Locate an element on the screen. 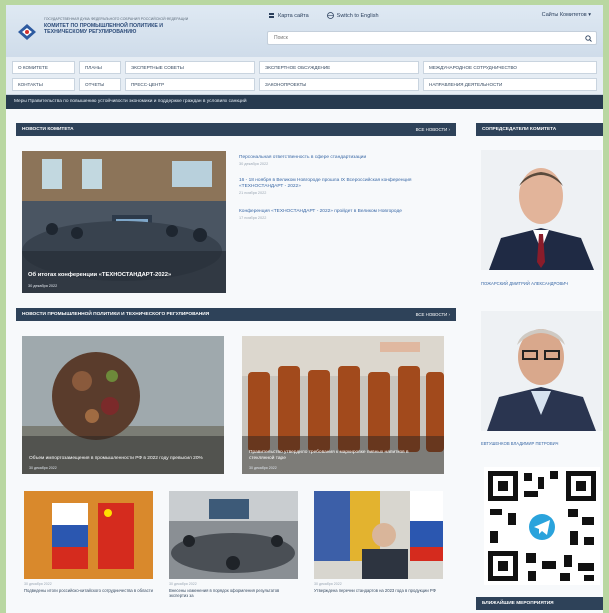  flags-photo is located at coordinates (88, 535).